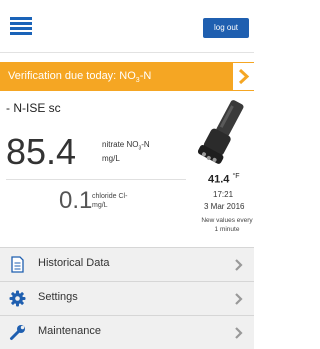 This screenshot has width=320, height=349. Describe the element at coordinates (74, 263) in the screenshot. I see `menu-item-label: Historical Data` at that location.